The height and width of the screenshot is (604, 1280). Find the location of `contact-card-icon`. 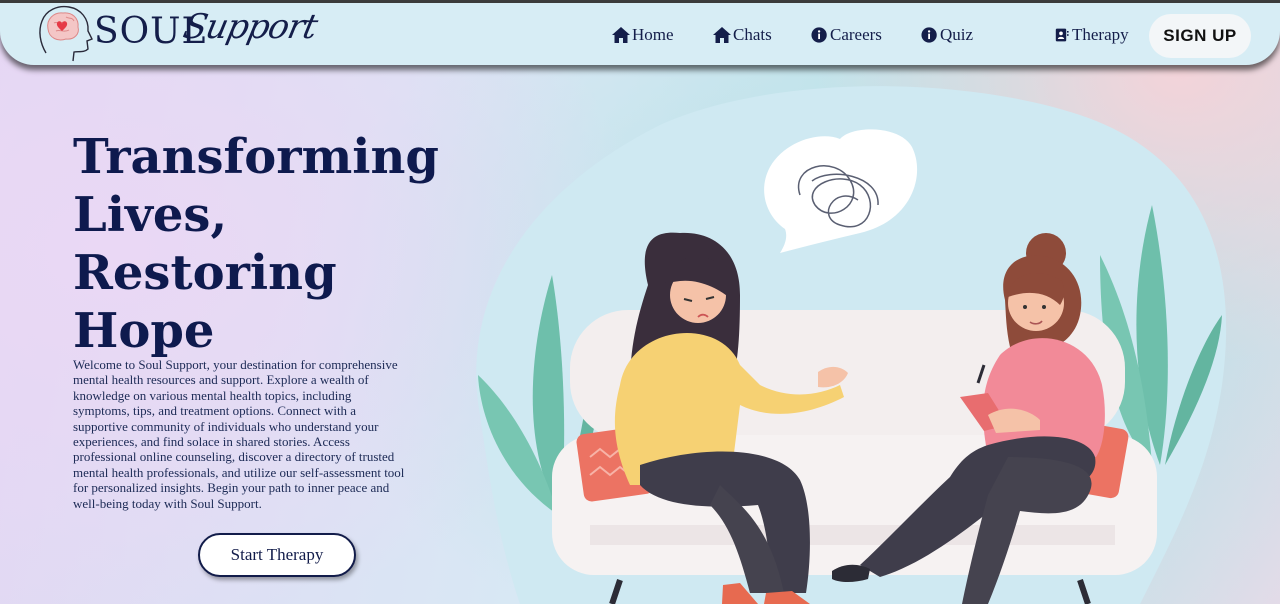

contact-card-icon is located at coordinates (1062, 35).